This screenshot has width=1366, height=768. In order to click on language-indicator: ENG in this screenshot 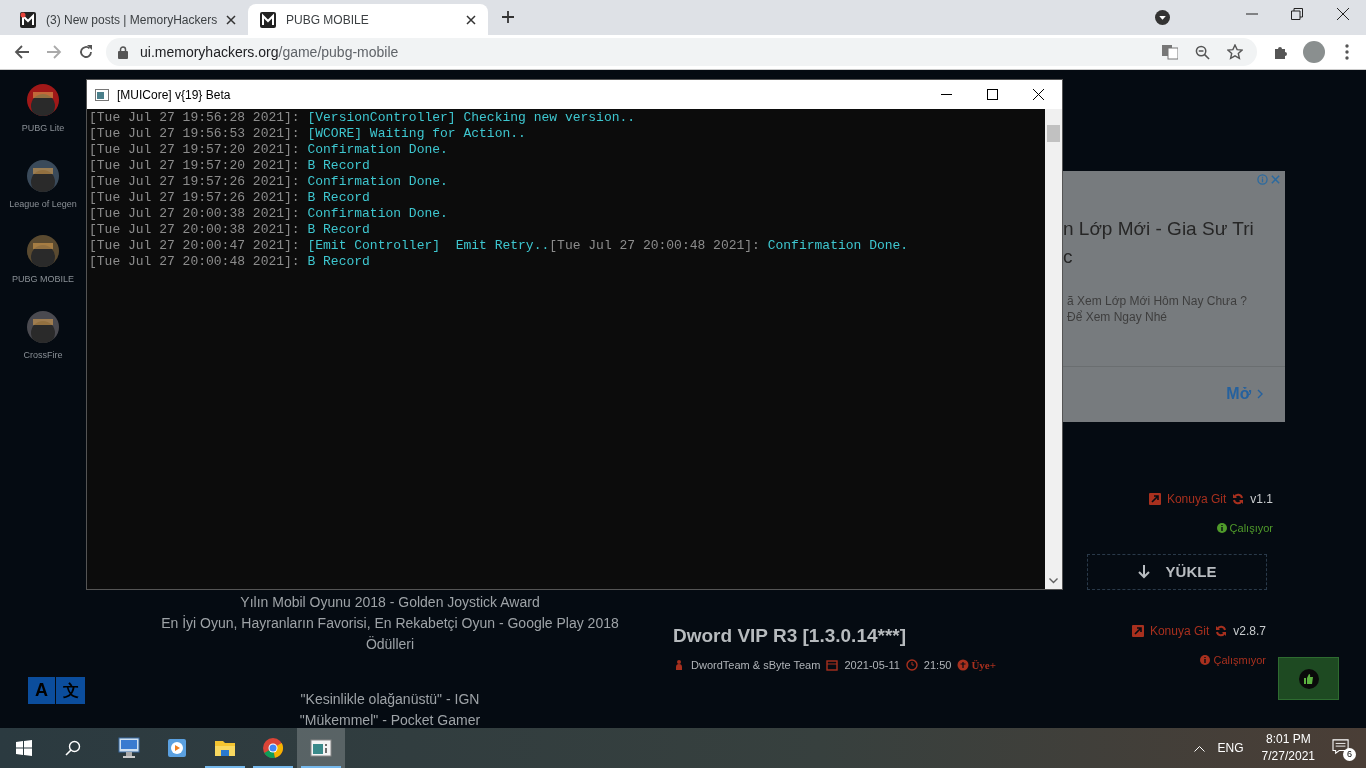, I will do `click(1230, 748)`.